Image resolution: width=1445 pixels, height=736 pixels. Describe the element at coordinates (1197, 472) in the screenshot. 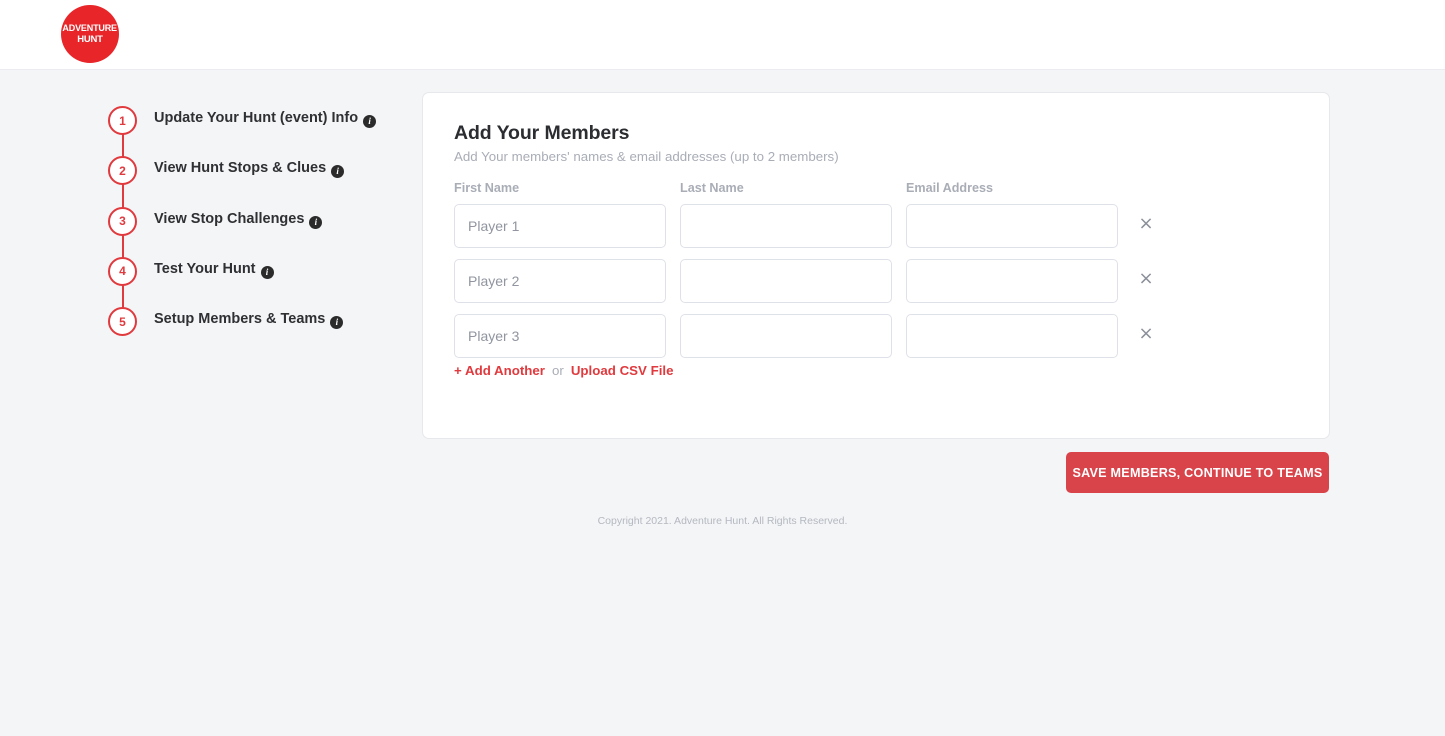

I see `save-members-button: SAVE MEMBERS, CONTINUE TO TEAMS` at that location.